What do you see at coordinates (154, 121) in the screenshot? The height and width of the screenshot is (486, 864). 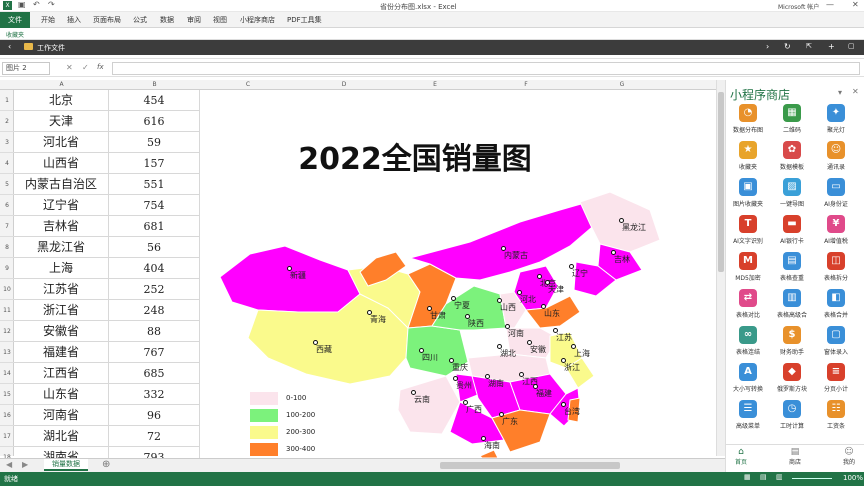 I see `sales-value-cell: 616` at bounding box center [154, 121].